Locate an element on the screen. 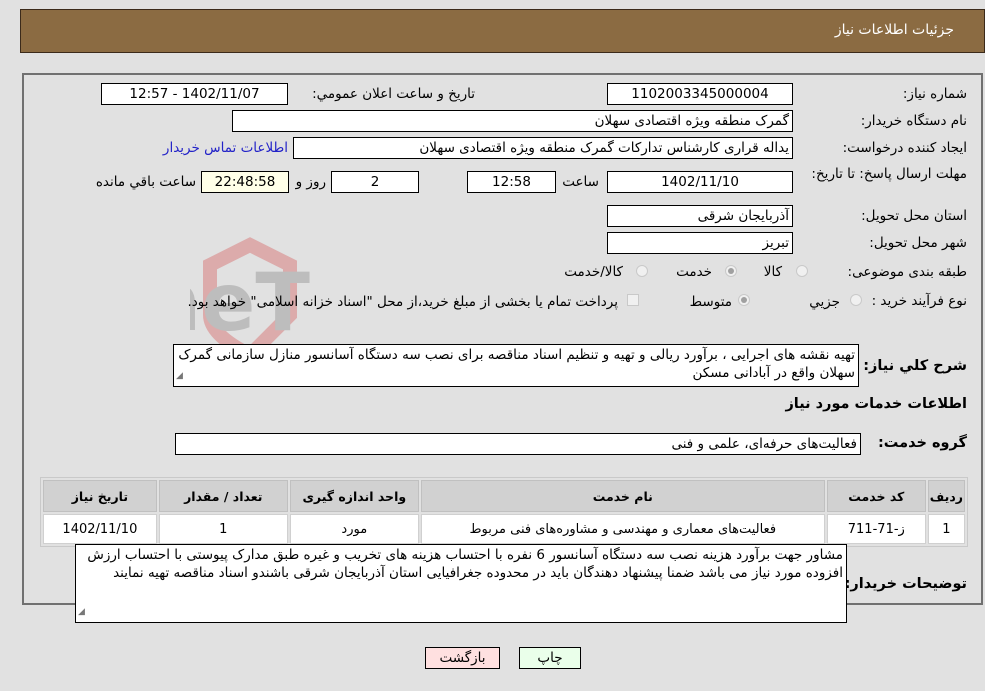 This screenshot has width=985, height=691. creator-label: ایجاد کننده درخواست: is located at coordinates (904, 148).